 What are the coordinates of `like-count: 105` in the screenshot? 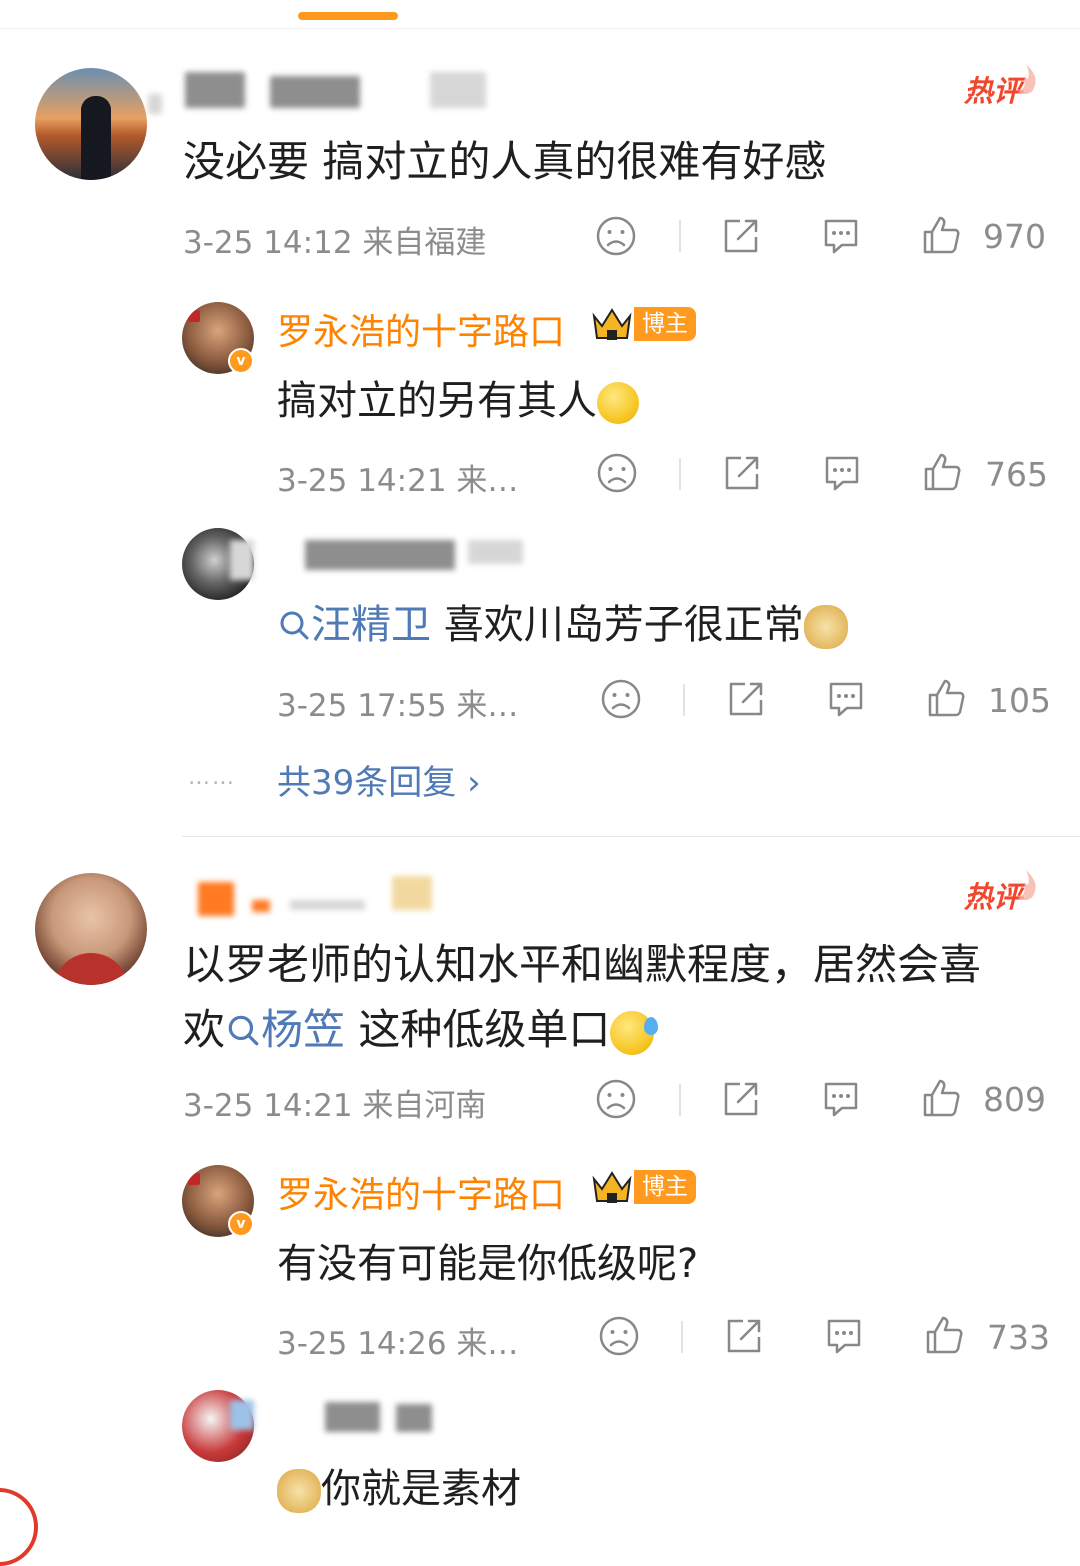 It's located at (1019, 700).